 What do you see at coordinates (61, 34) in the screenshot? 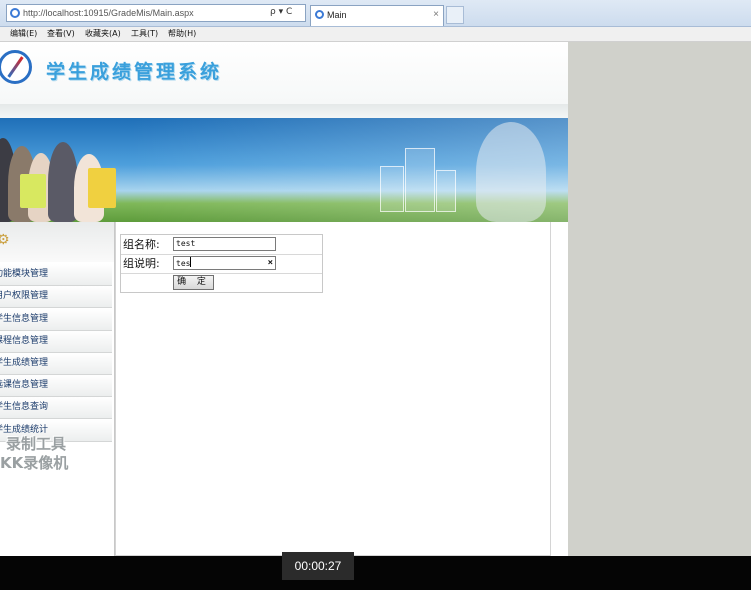
I see `menu-view: 查看(V)` at bounding box center [61, 34].